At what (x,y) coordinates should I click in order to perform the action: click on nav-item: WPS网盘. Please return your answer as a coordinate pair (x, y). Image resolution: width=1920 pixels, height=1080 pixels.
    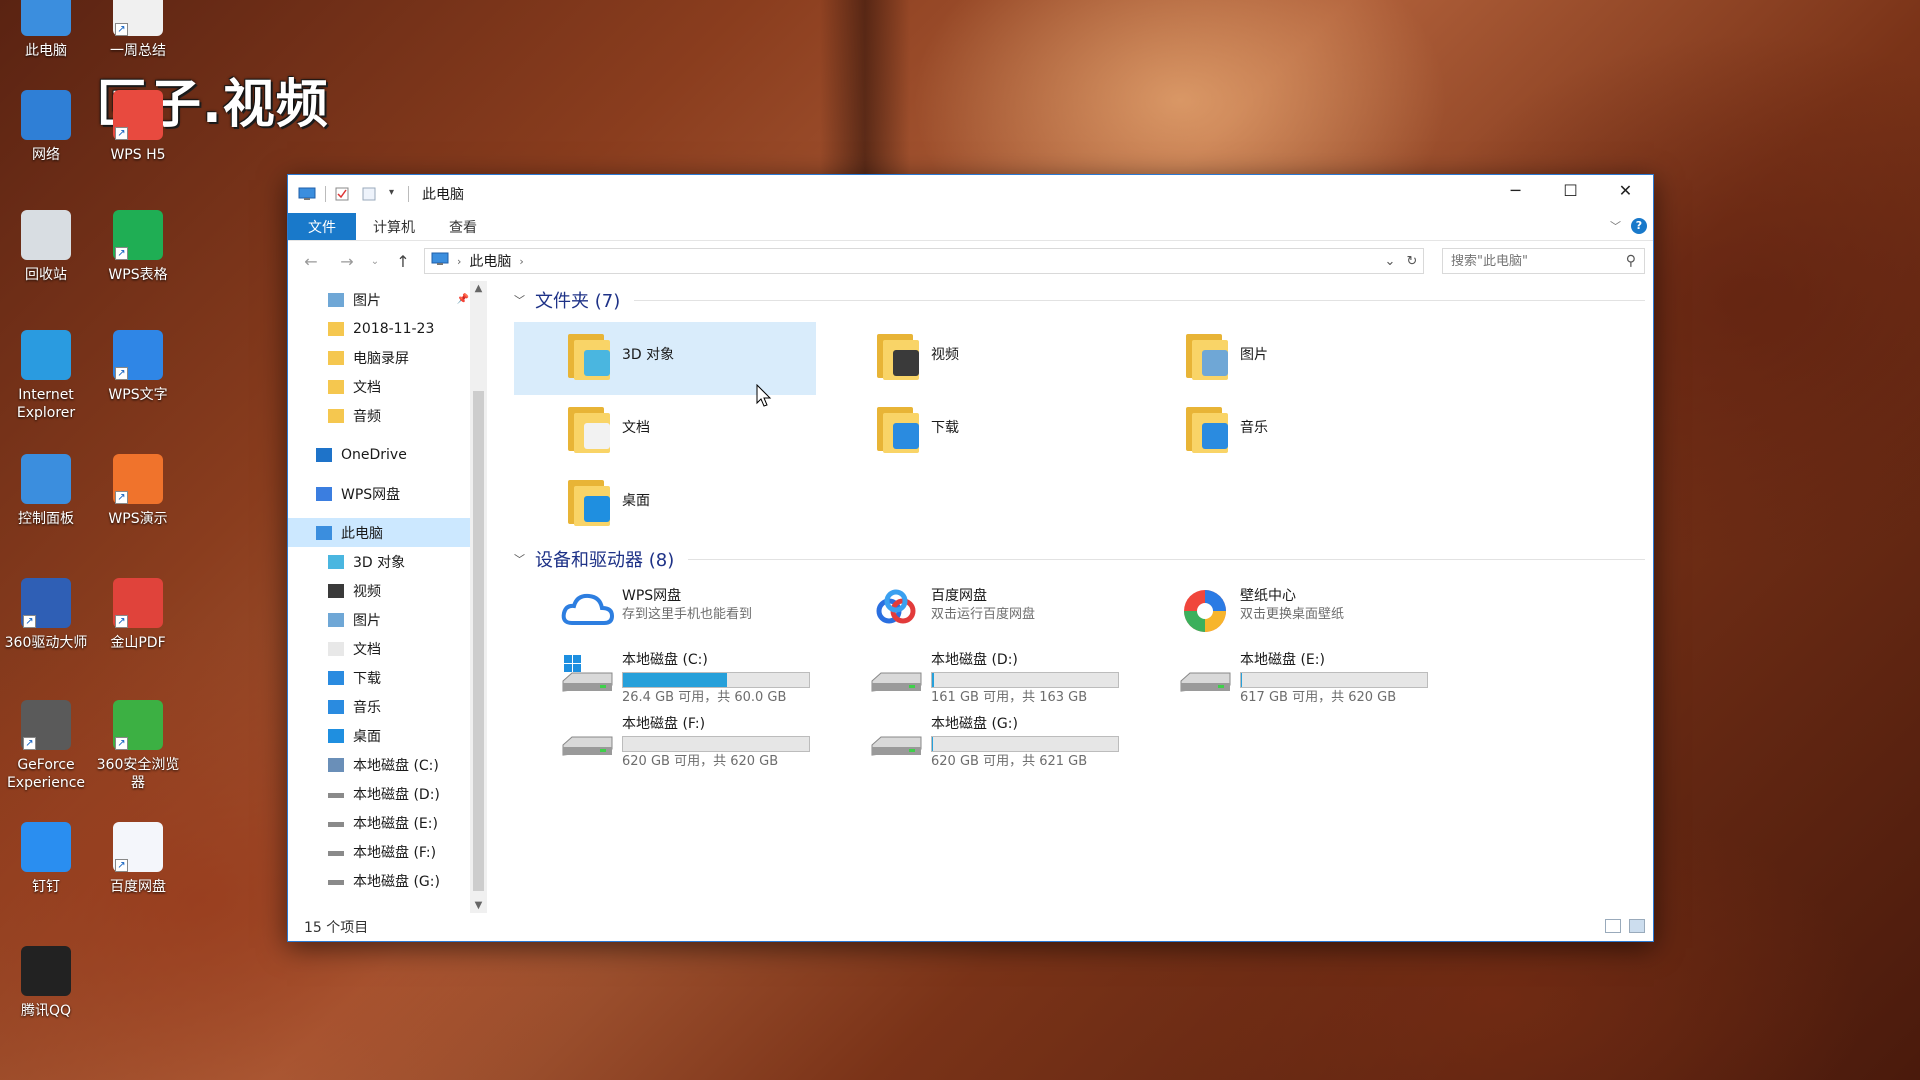
    Looking at the image, I should click on (381, 493).